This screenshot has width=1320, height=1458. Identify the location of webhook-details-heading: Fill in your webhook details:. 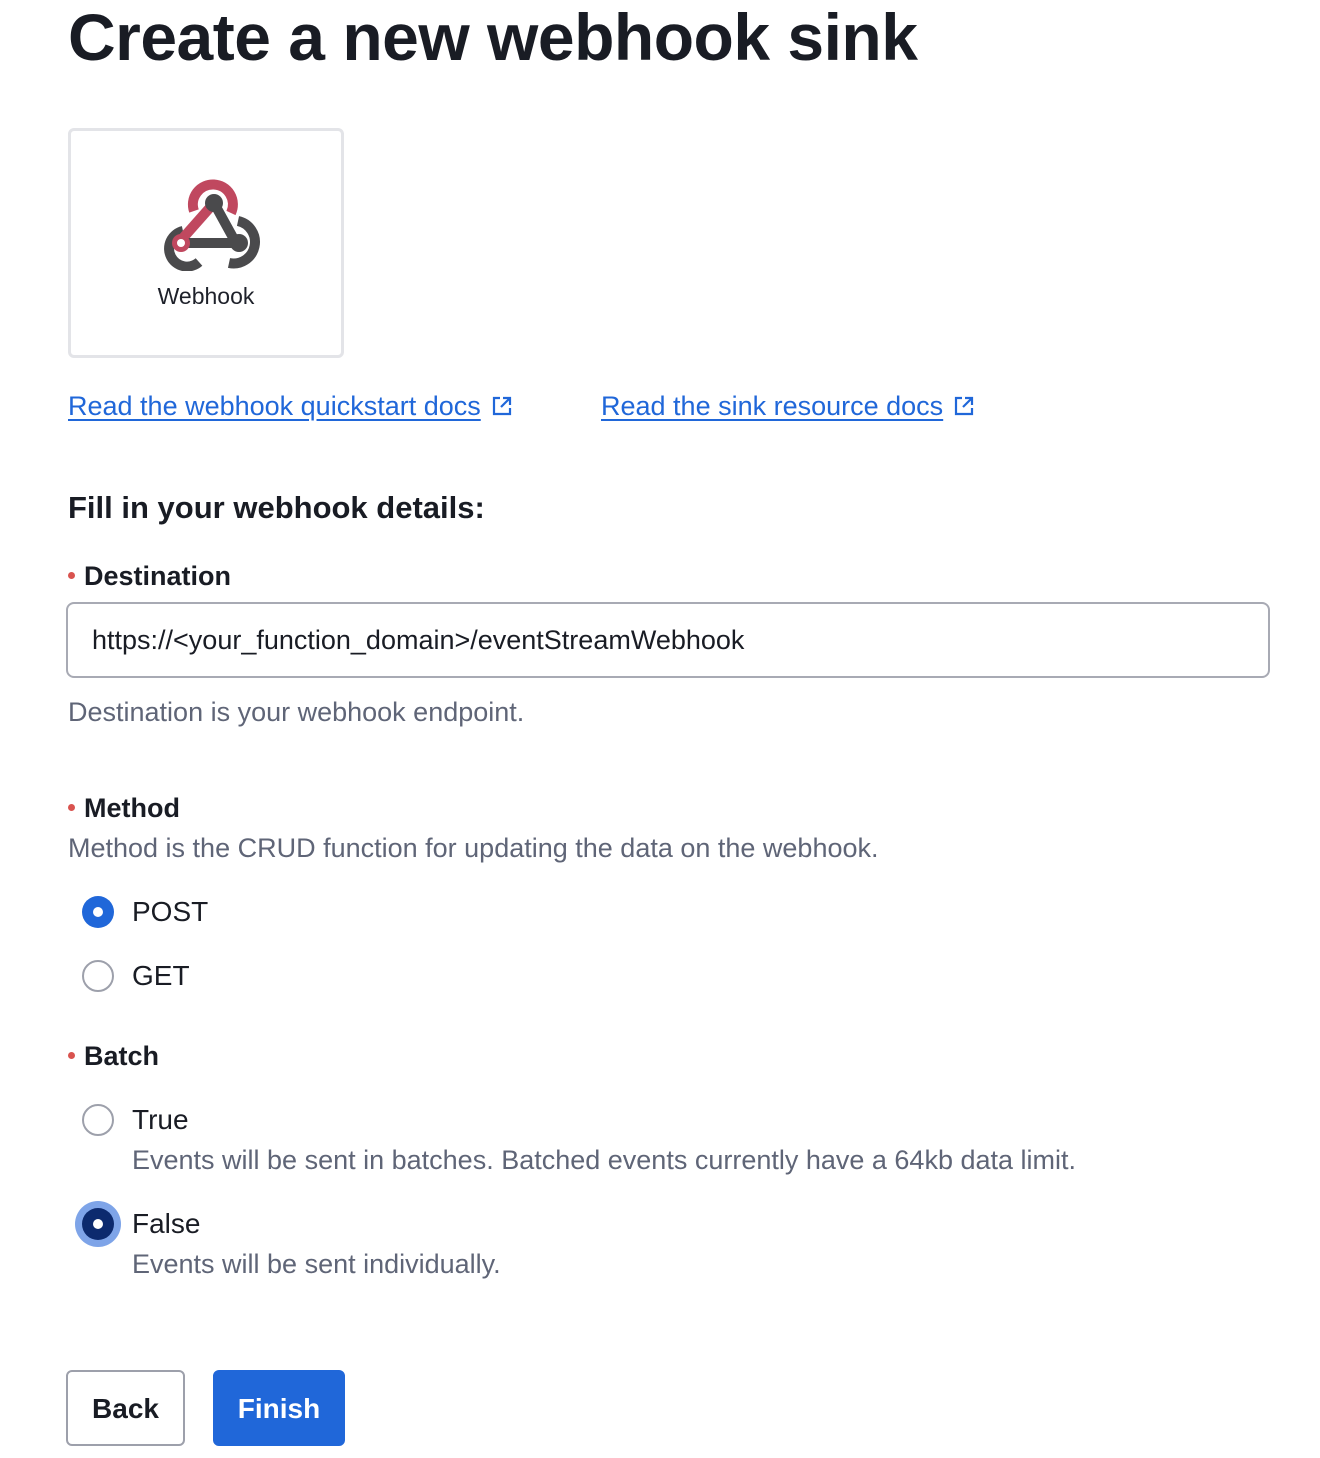
(276, 507).